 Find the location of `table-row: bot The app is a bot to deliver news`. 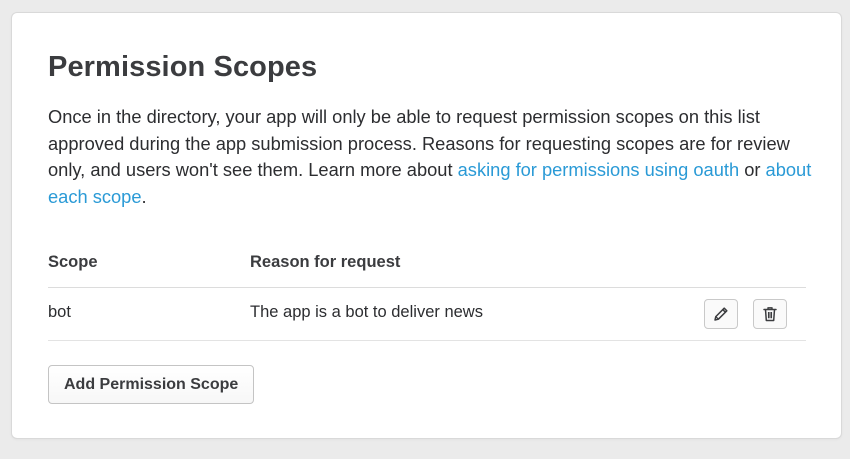

table-row: bot The app is a bot to deliver news is located at coordinates (427, 314).